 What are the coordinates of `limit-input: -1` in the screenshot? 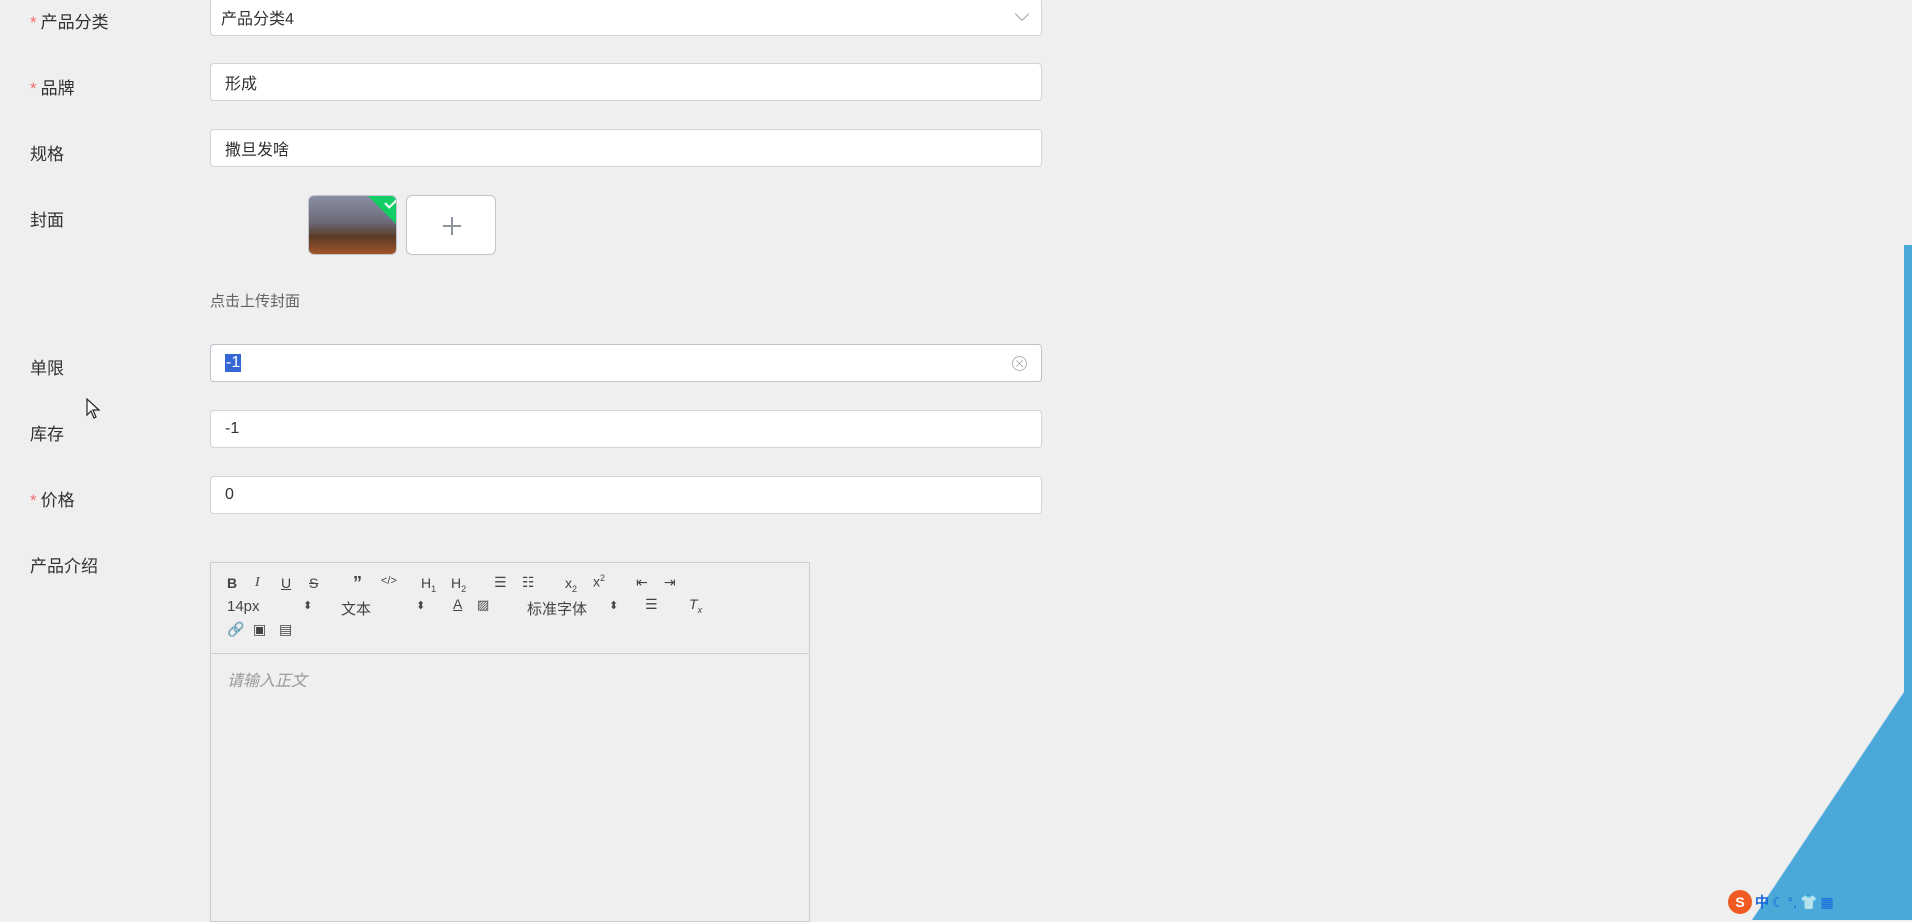 It's located at (626, 363).